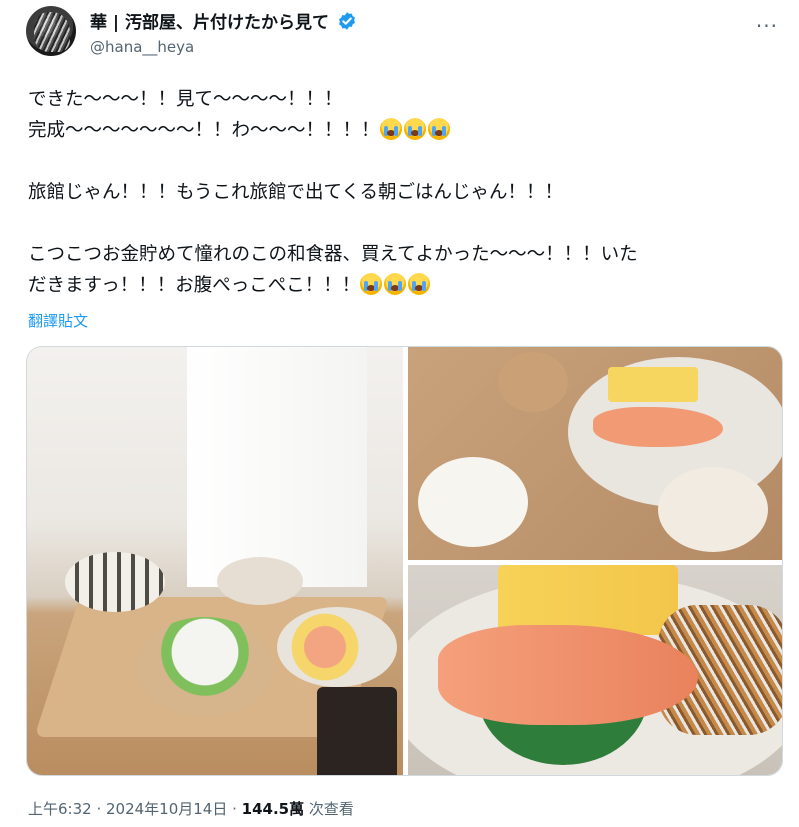  I want to click on translate-post-link: 翻譯貼文, so click(58, 320).